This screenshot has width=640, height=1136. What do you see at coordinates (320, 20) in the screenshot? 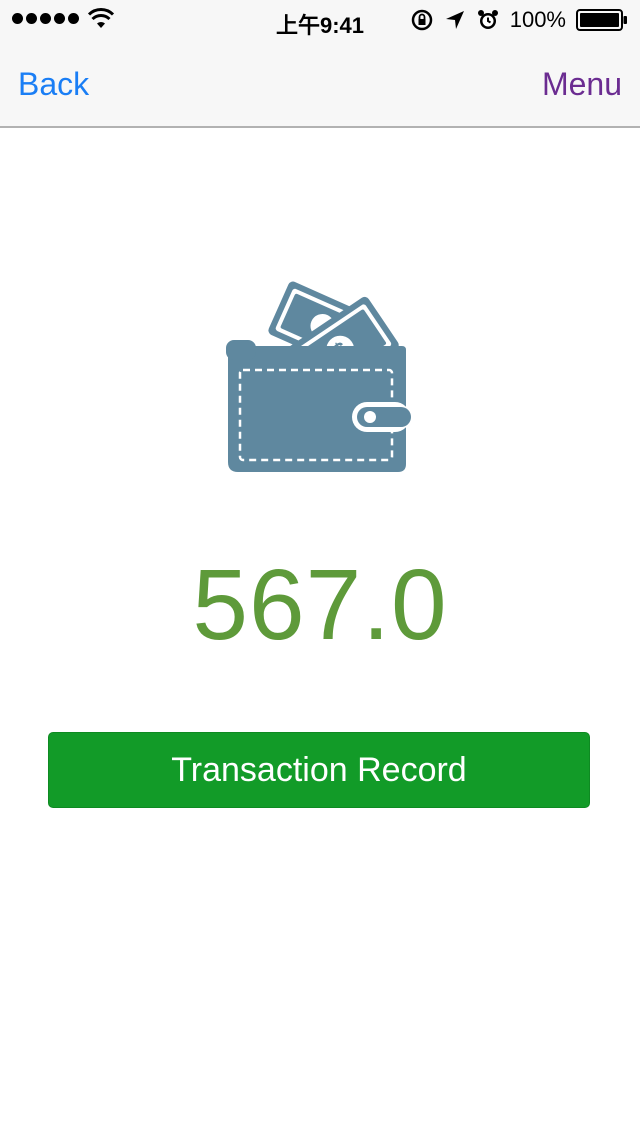
I see `status-bar: 上午9:41 100%` at bounding box center [320, 20].